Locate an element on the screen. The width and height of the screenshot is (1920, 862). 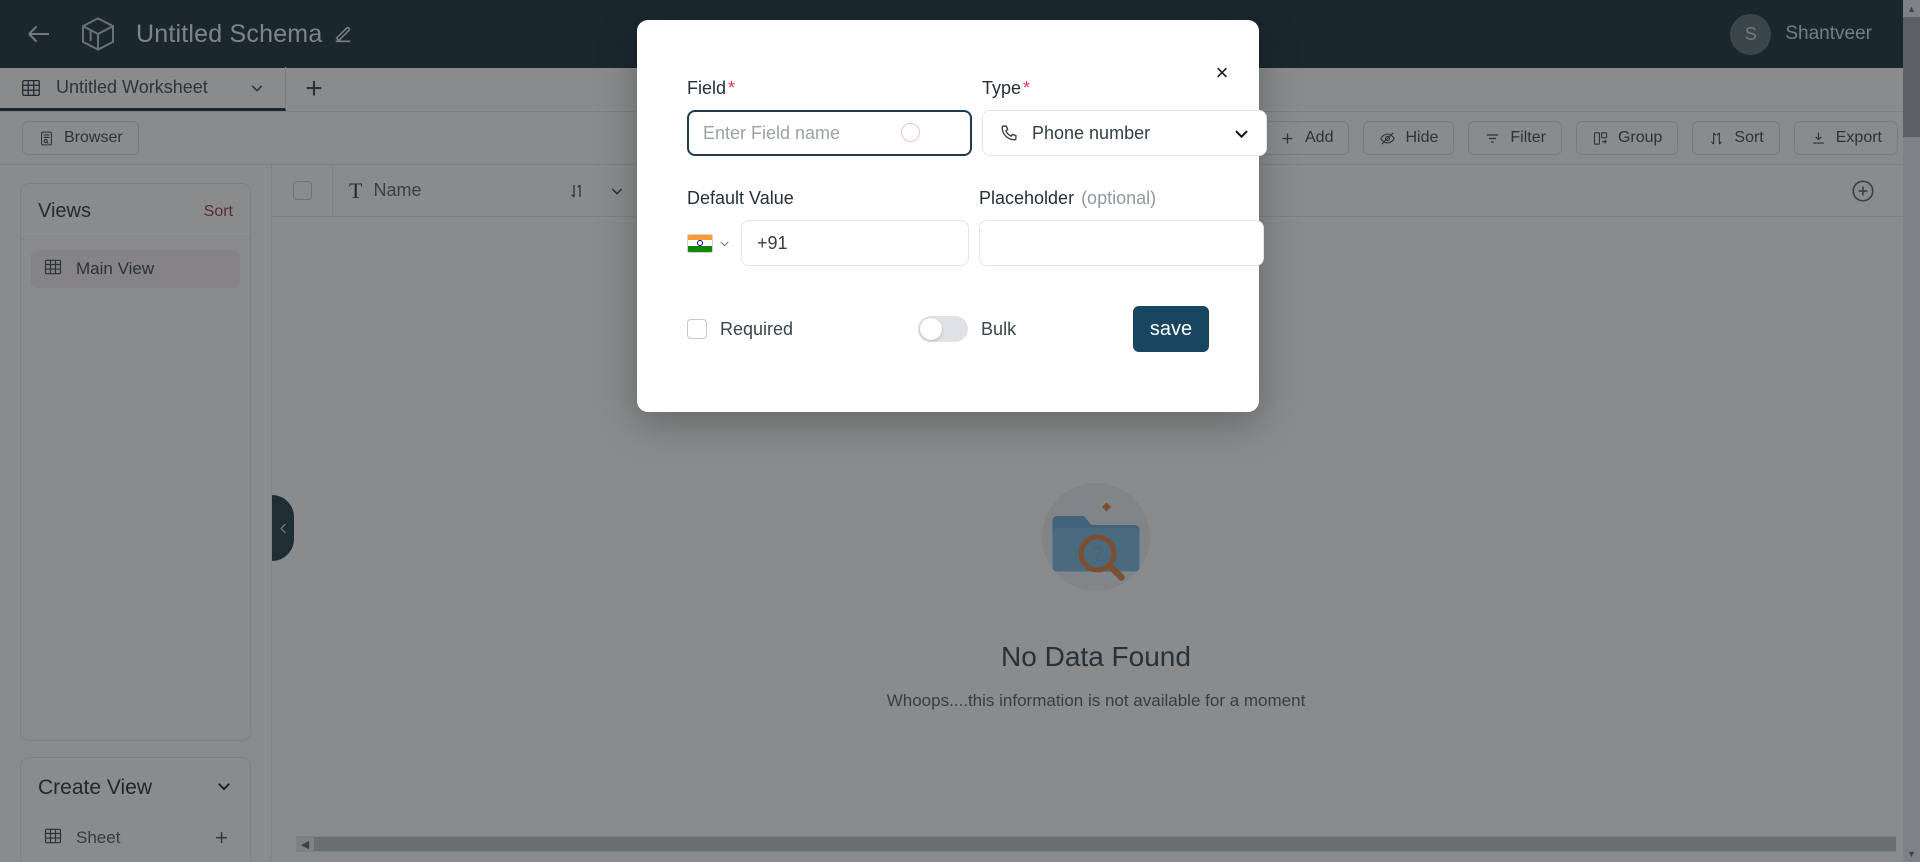
default-value-wrap is located at coordinates (828, 243).